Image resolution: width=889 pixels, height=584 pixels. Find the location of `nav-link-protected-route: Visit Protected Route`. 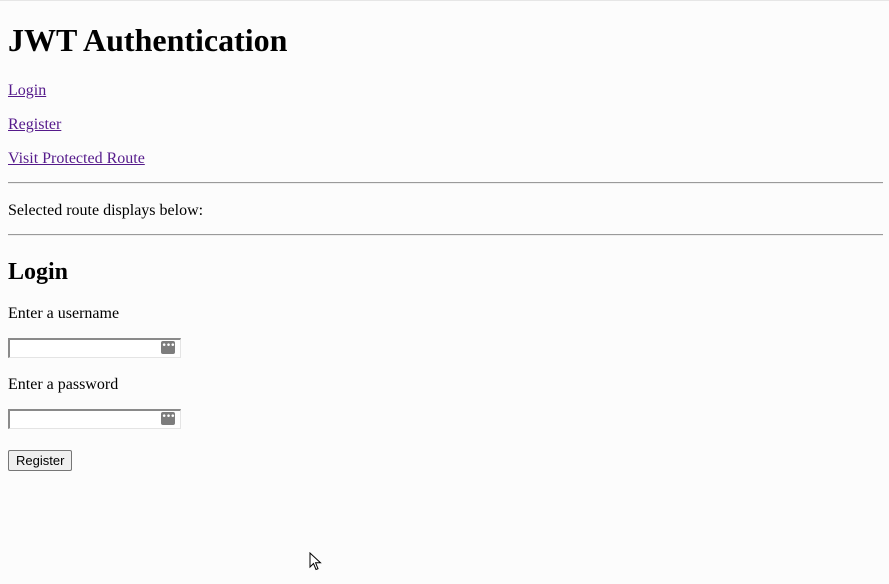

nav-link-protected-route: Visit Protected Route is located at coordinates (76, 158).